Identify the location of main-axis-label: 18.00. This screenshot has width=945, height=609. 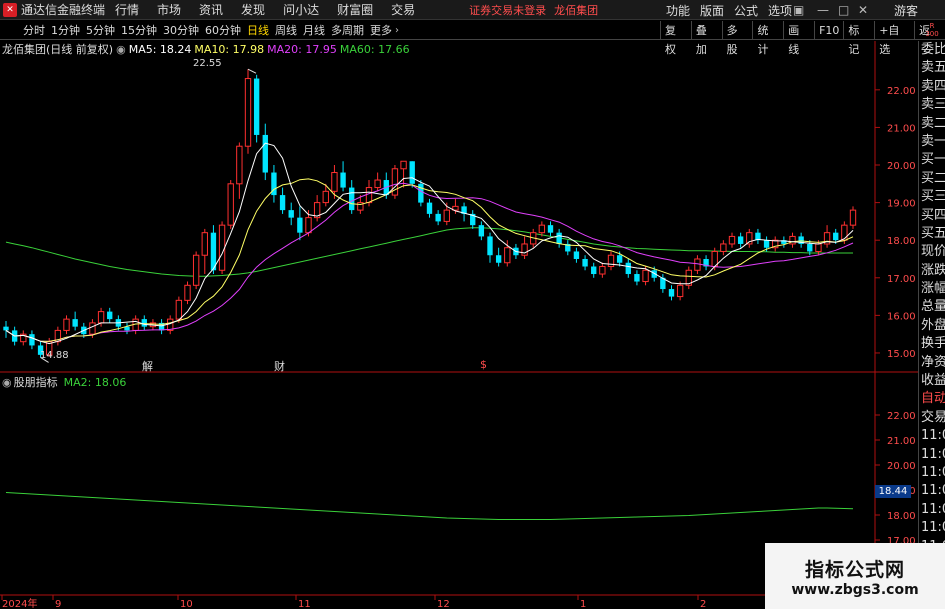
(901, 241).